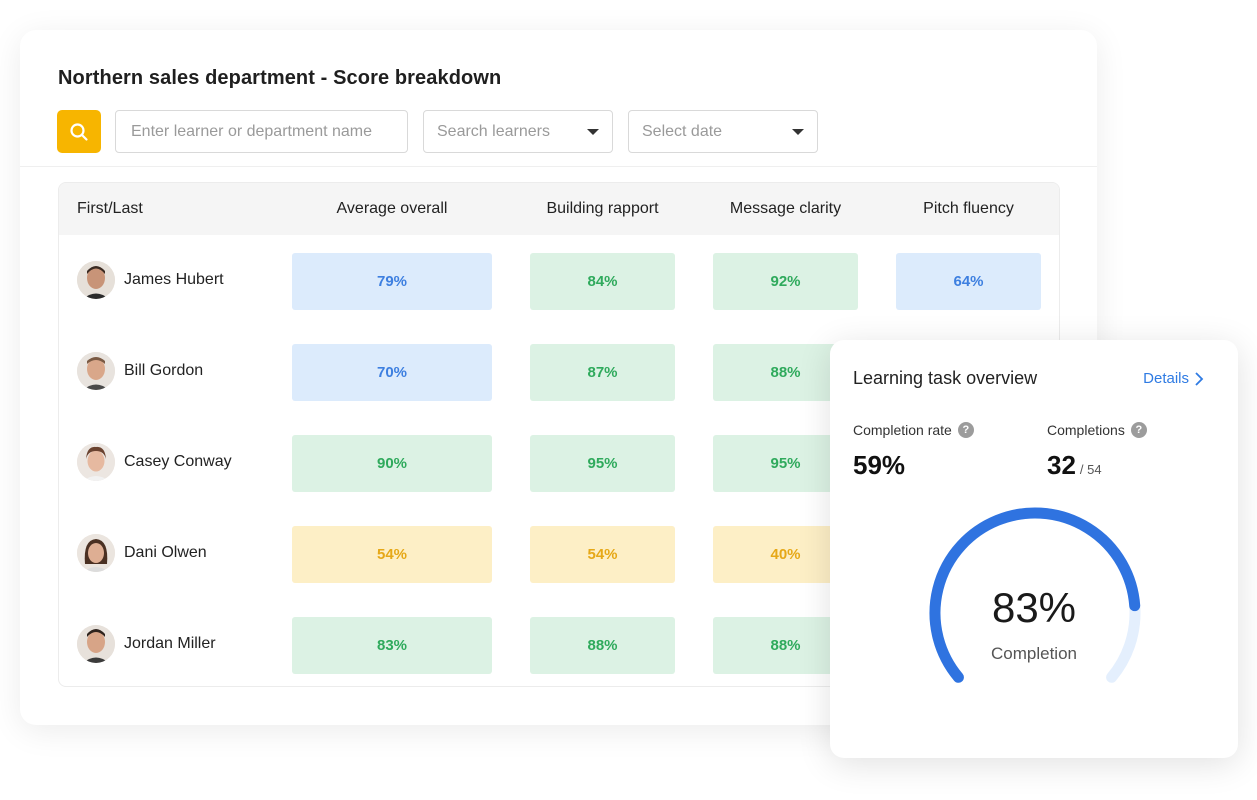 The width and height of the screenshot is (1257, 800). Describe the element at coordinates (1090, 469) in the screenshot. I see `completions-total: / 54` at that location.